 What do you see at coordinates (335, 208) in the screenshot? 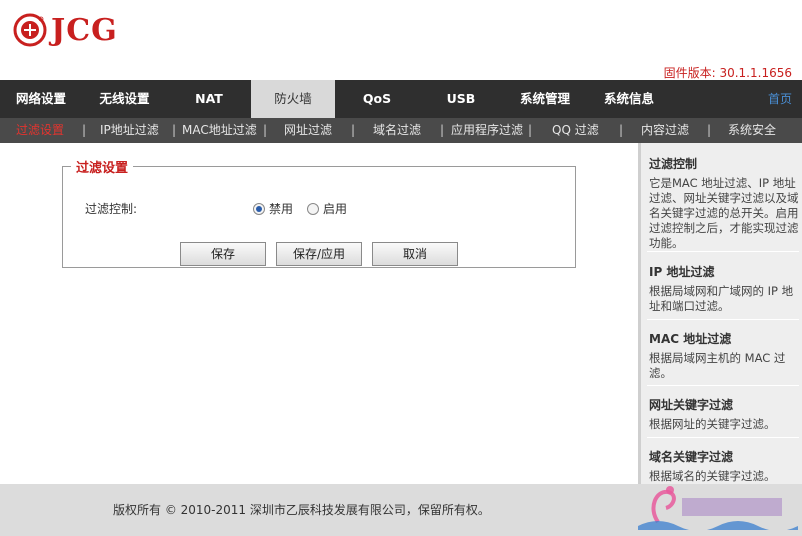
I see `enable-radio-label: 启用` at bounding box center [335, 208].